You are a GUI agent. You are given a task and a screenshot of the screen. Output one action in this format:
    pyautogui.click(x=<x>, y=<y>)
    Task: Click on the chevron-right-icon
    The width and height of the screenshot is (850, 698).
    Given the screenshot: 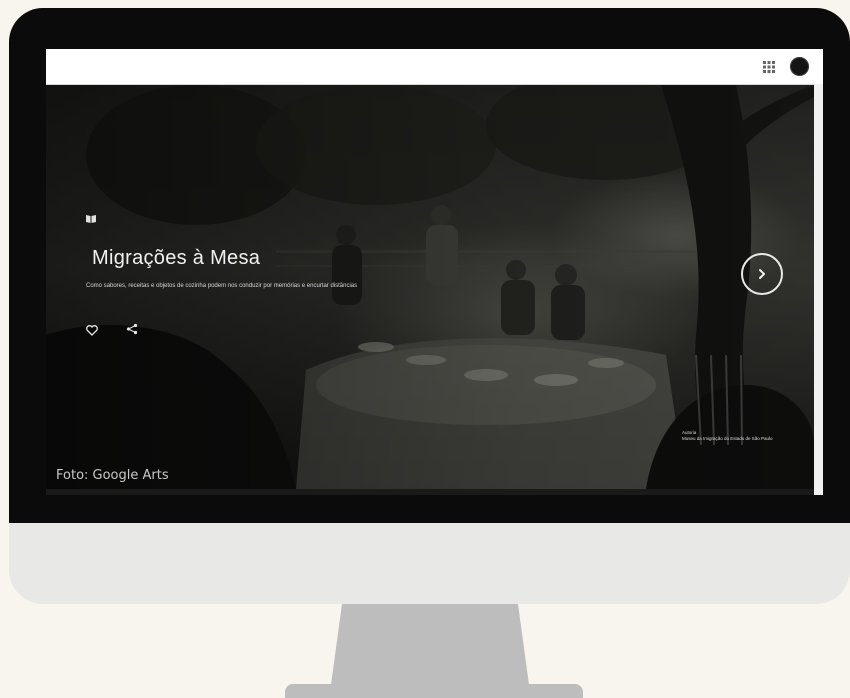 What is the action you would take?
    pyautogui.click(x=762, y=274)
    